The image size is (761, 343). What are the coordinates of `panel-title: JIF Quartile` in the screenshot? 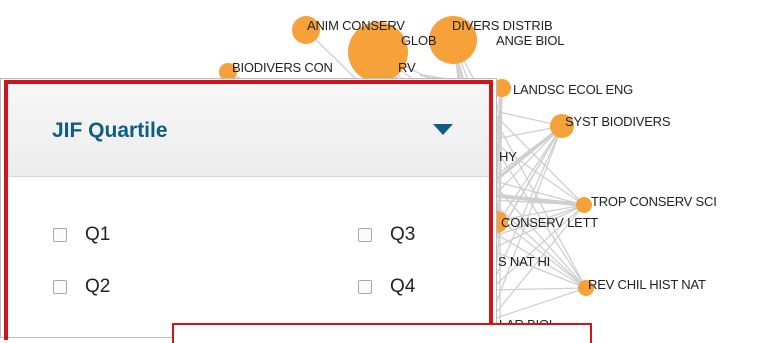 It's located at (110, 130).